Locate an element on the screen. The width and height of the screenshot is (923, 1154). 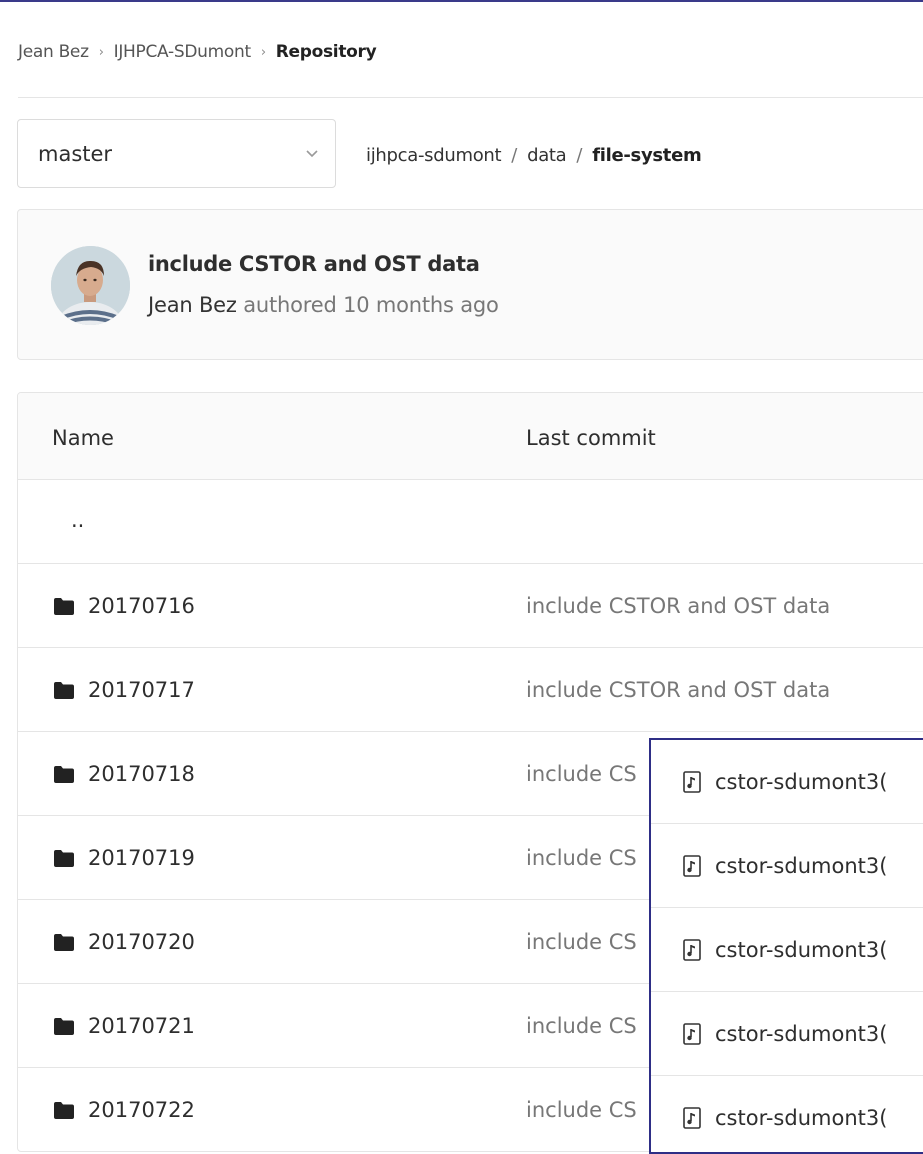
parent-directory-link: .. is located at coordinates (77, 520).